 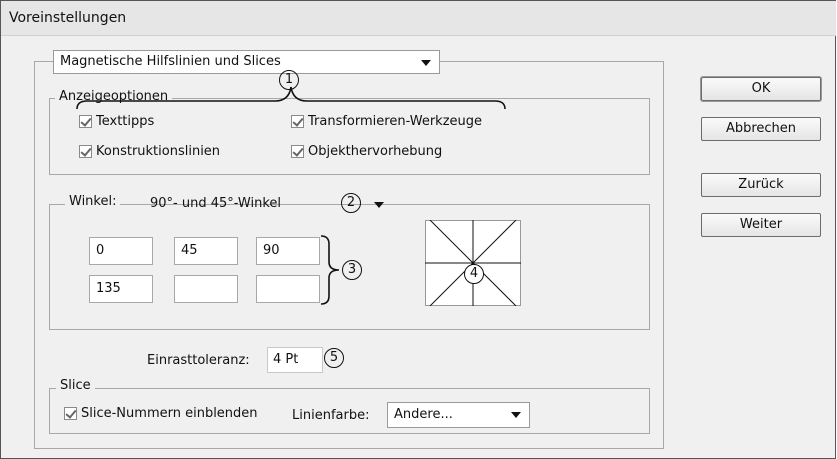 I want to click on callout-5-marker: 5, so click(x=334, y=358).